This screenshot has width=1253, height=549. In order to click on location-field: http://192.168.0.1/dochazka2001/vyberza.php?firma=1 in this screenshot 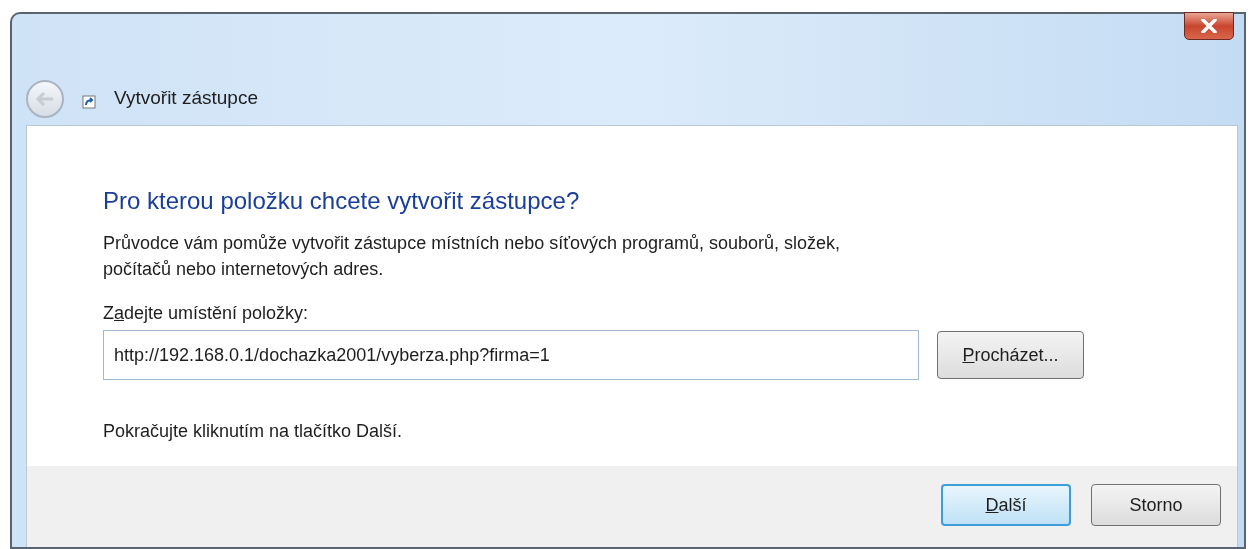, I will do `click(511, 355)`.